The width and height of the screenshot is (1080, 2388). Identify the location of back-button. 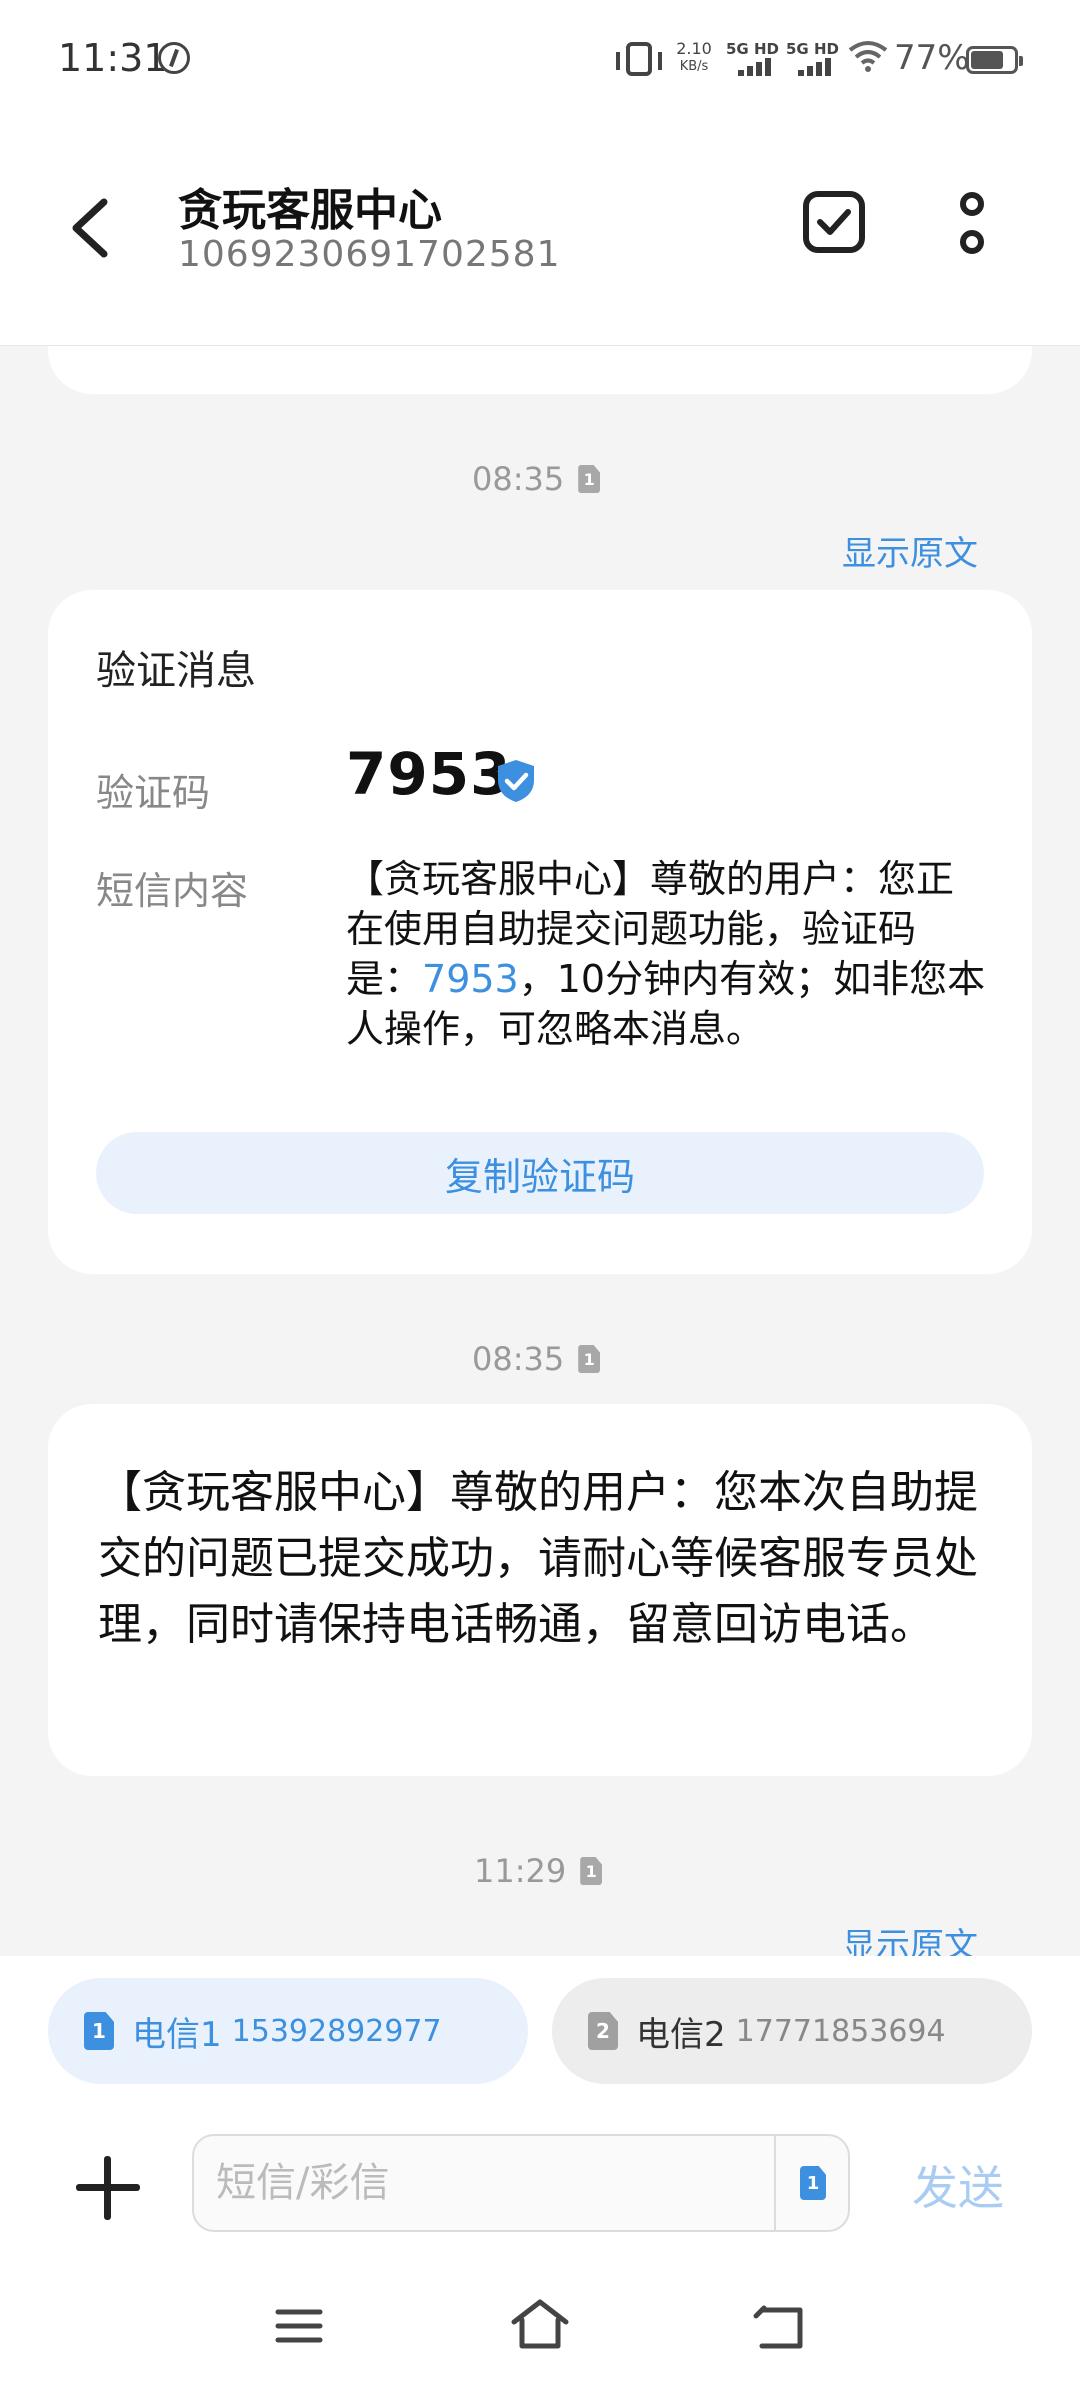
(90, 228).